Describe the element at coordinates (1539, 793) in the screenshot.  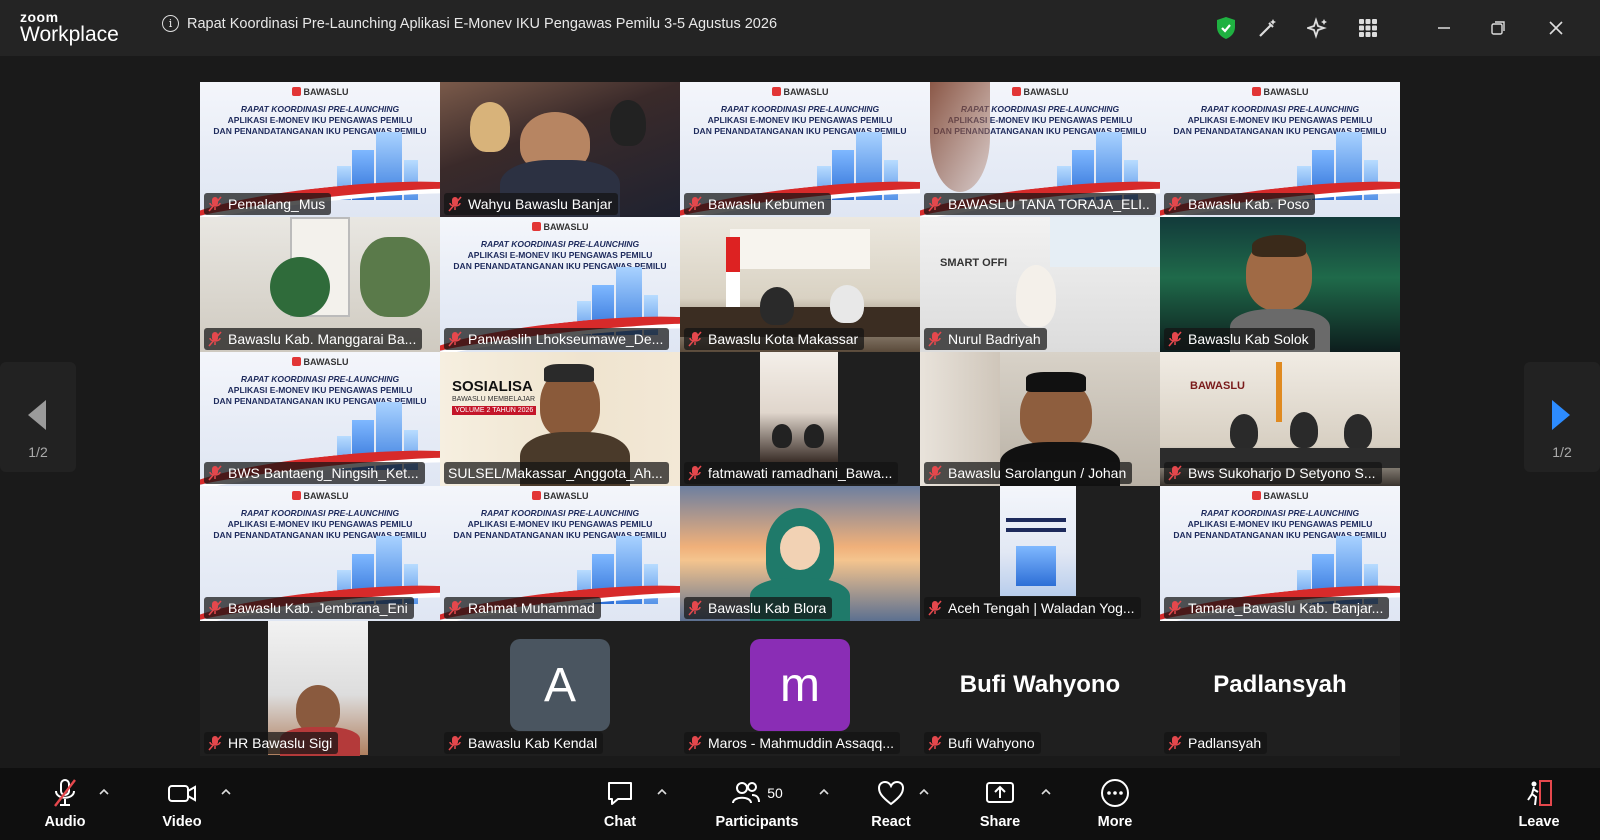
I see `leave-door-icon` at that location.